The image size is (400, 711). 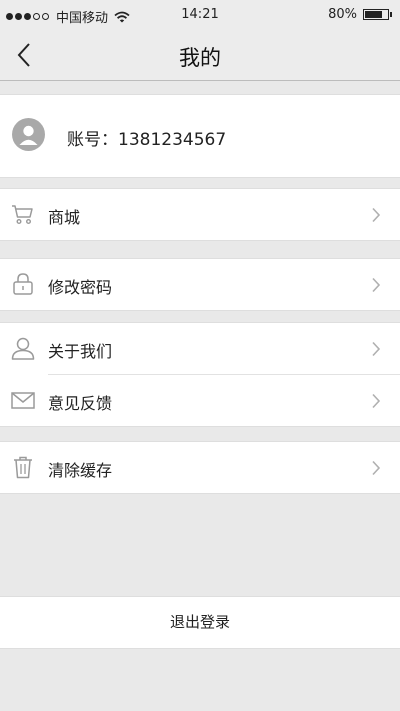 I want to click on menu-item-label: 清除缓存, so click(x=80, y=470).